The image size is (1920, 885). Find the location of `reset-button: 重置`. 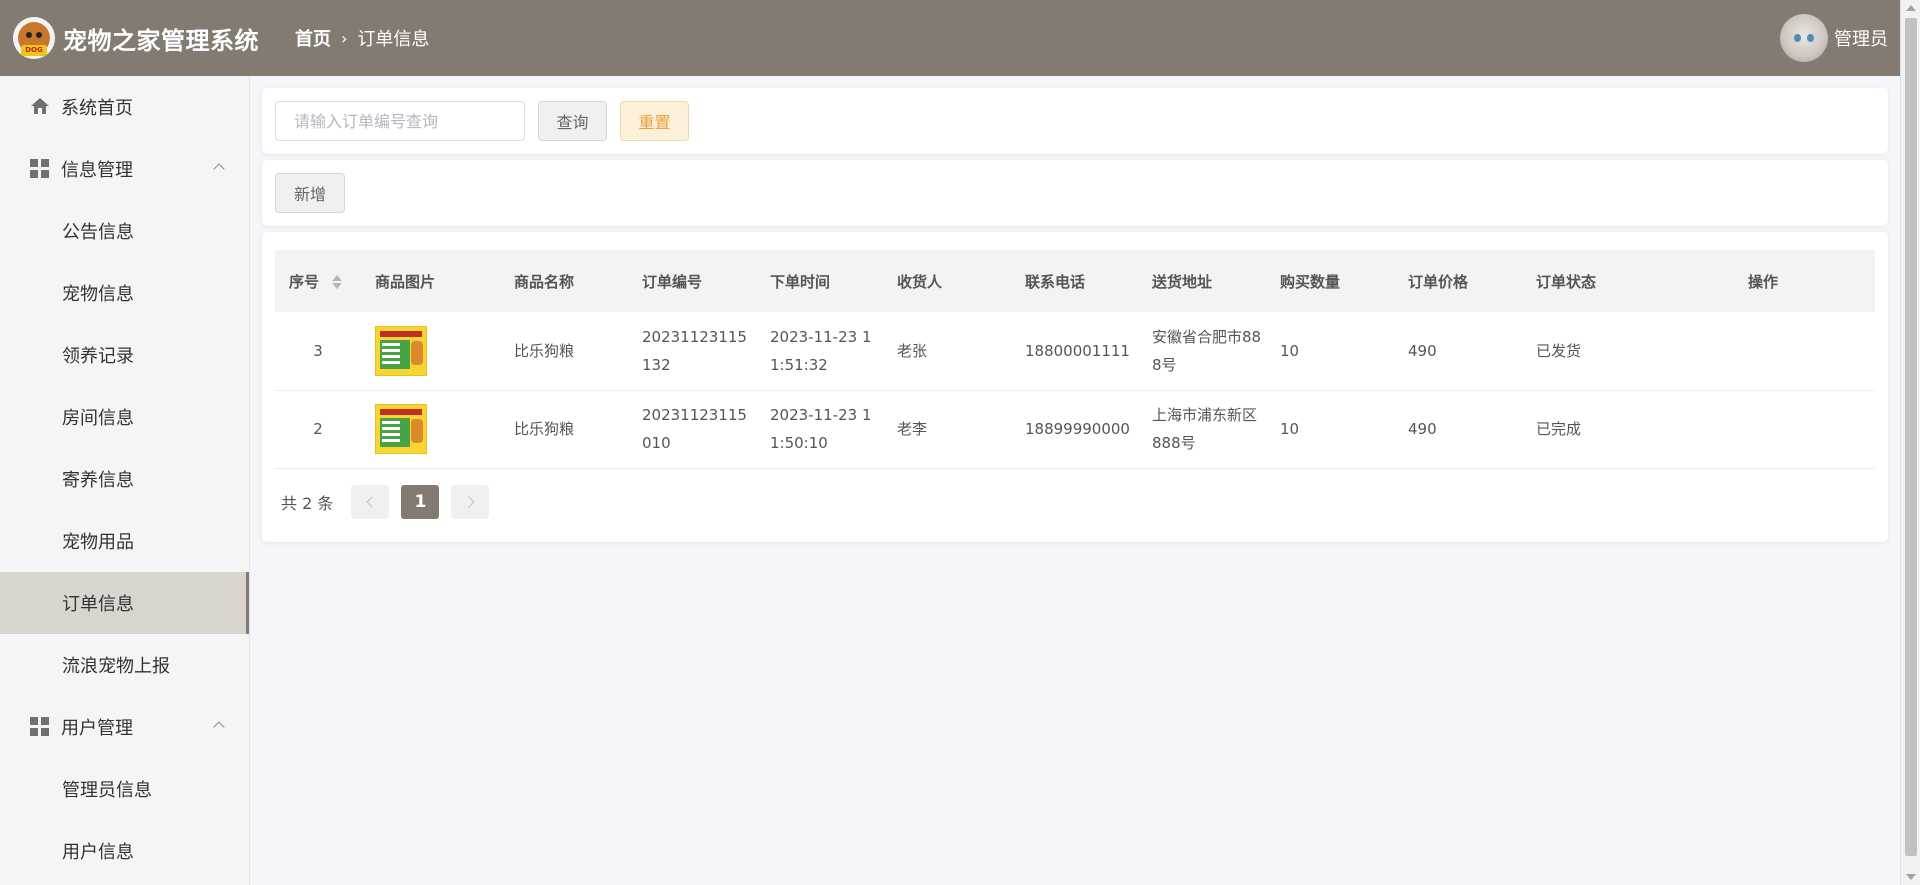

reset-button: 重置 is located at coordinates (654, 121).